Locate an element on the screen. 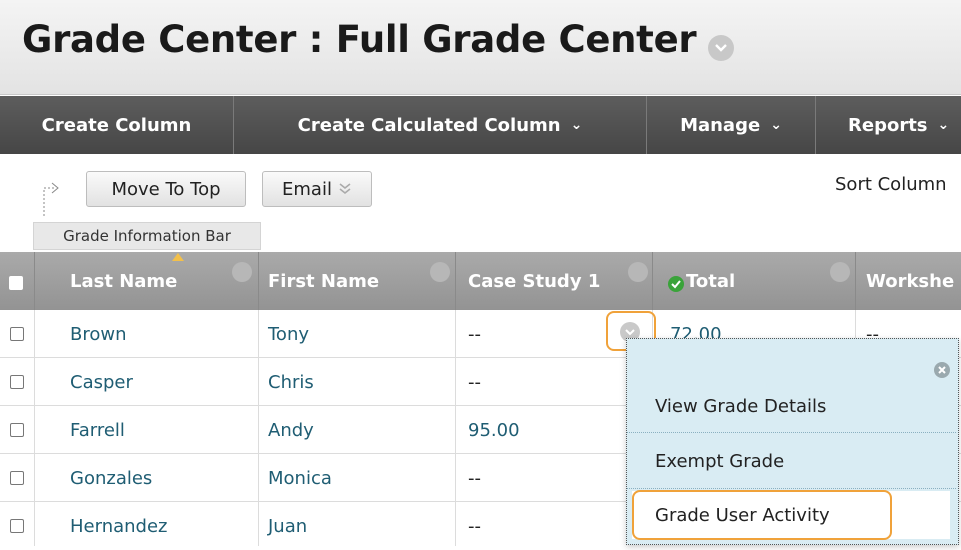 This screenshot has width=961, height=550. last-name-cell: Gonzales is located at coordinates (111, 478).